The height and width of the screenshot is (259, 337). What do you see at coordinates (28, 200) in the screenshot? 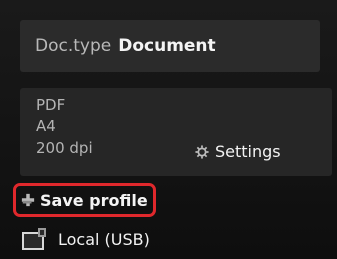
I see `plus-icon` at bounding box center [28, 200].